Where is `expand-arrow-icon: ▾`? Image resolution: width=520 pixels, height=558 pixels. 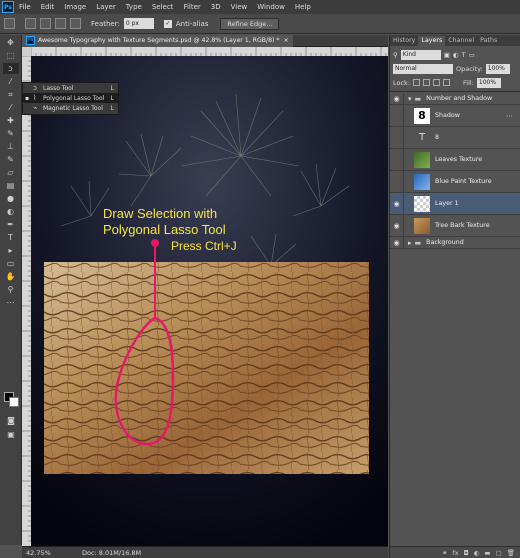
expand-arrow-icon: ▾ is located at coordinates (410, 99).